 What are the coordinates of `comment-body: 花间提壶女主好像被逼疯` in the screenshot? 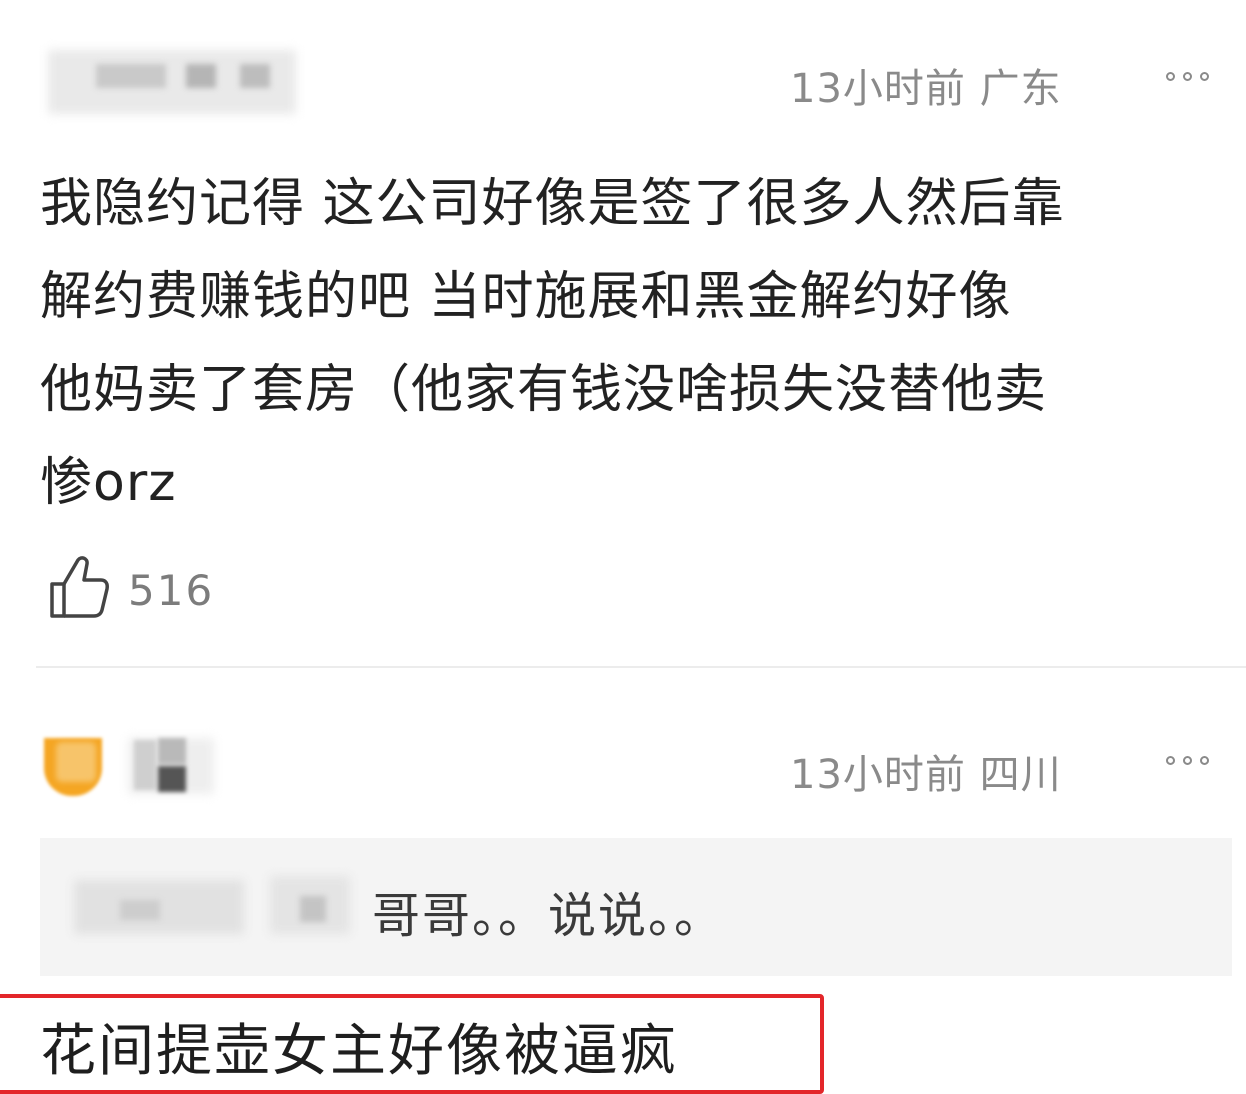 It's located at (359, 1051).